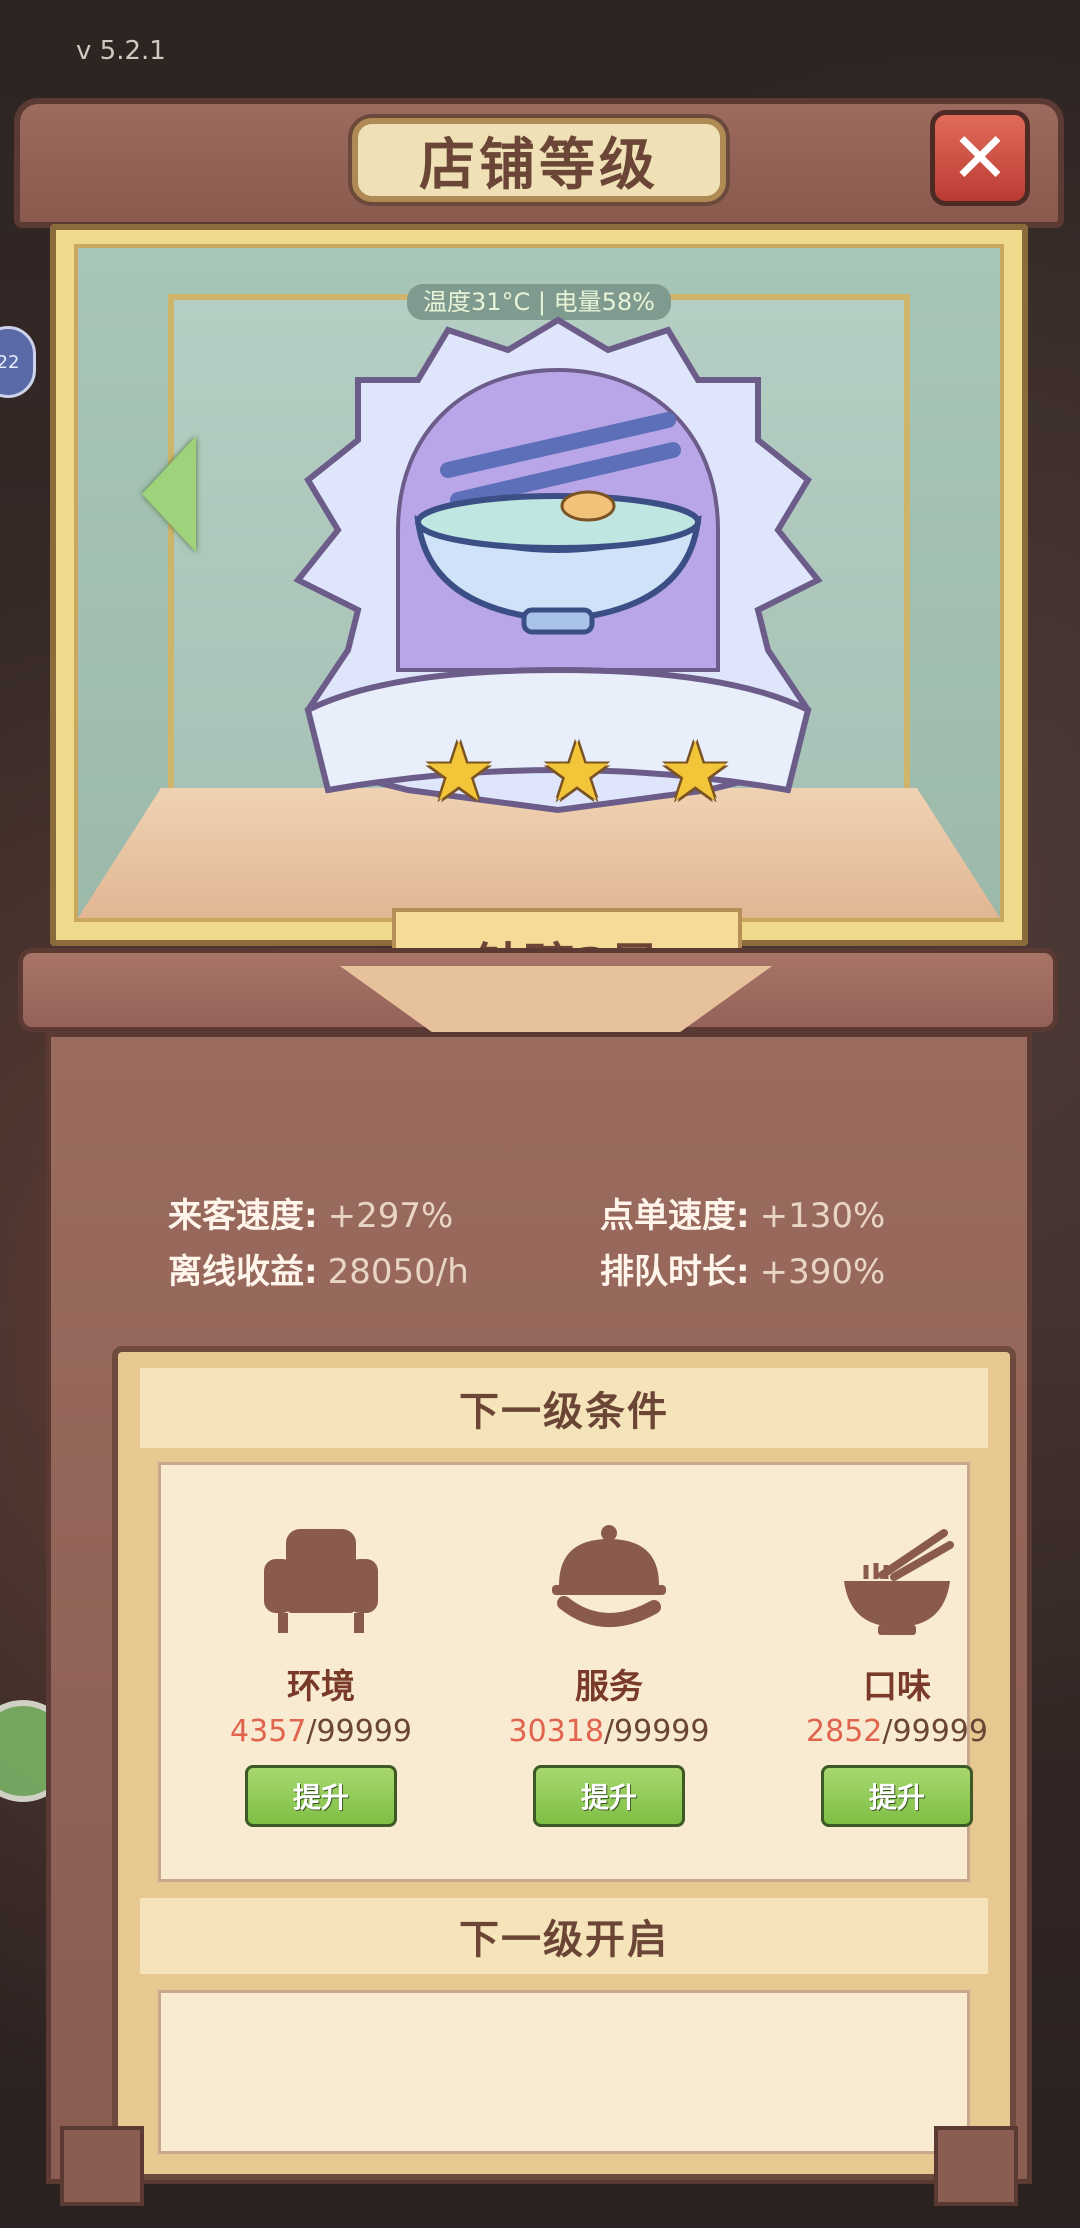 The image size is (1080, 2228). What do you see at coordinates (169, 494) in the screenshot?
I see `previous-level-arrow-icon` at bounding box center [169, 494].